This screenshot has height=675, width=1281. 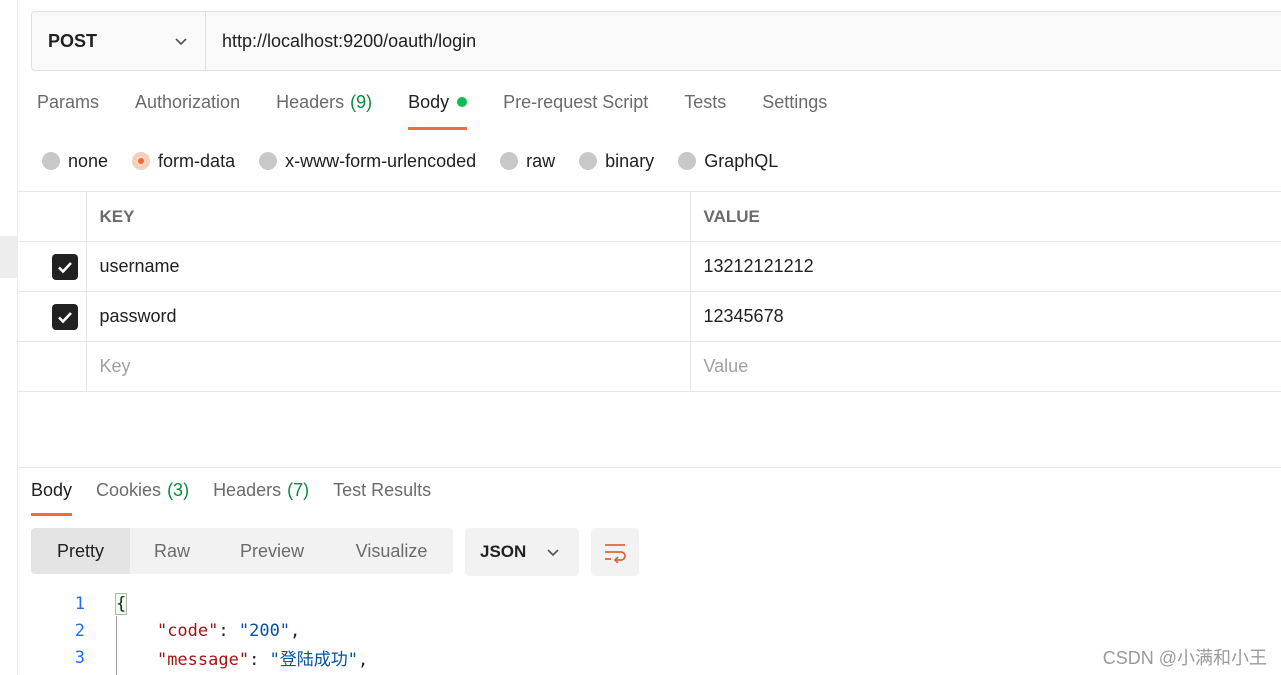 What do you see at coordinates (272, 551) in the screenshot?
I see `view-preview-button: Preview` at bounding box center [272, 551].